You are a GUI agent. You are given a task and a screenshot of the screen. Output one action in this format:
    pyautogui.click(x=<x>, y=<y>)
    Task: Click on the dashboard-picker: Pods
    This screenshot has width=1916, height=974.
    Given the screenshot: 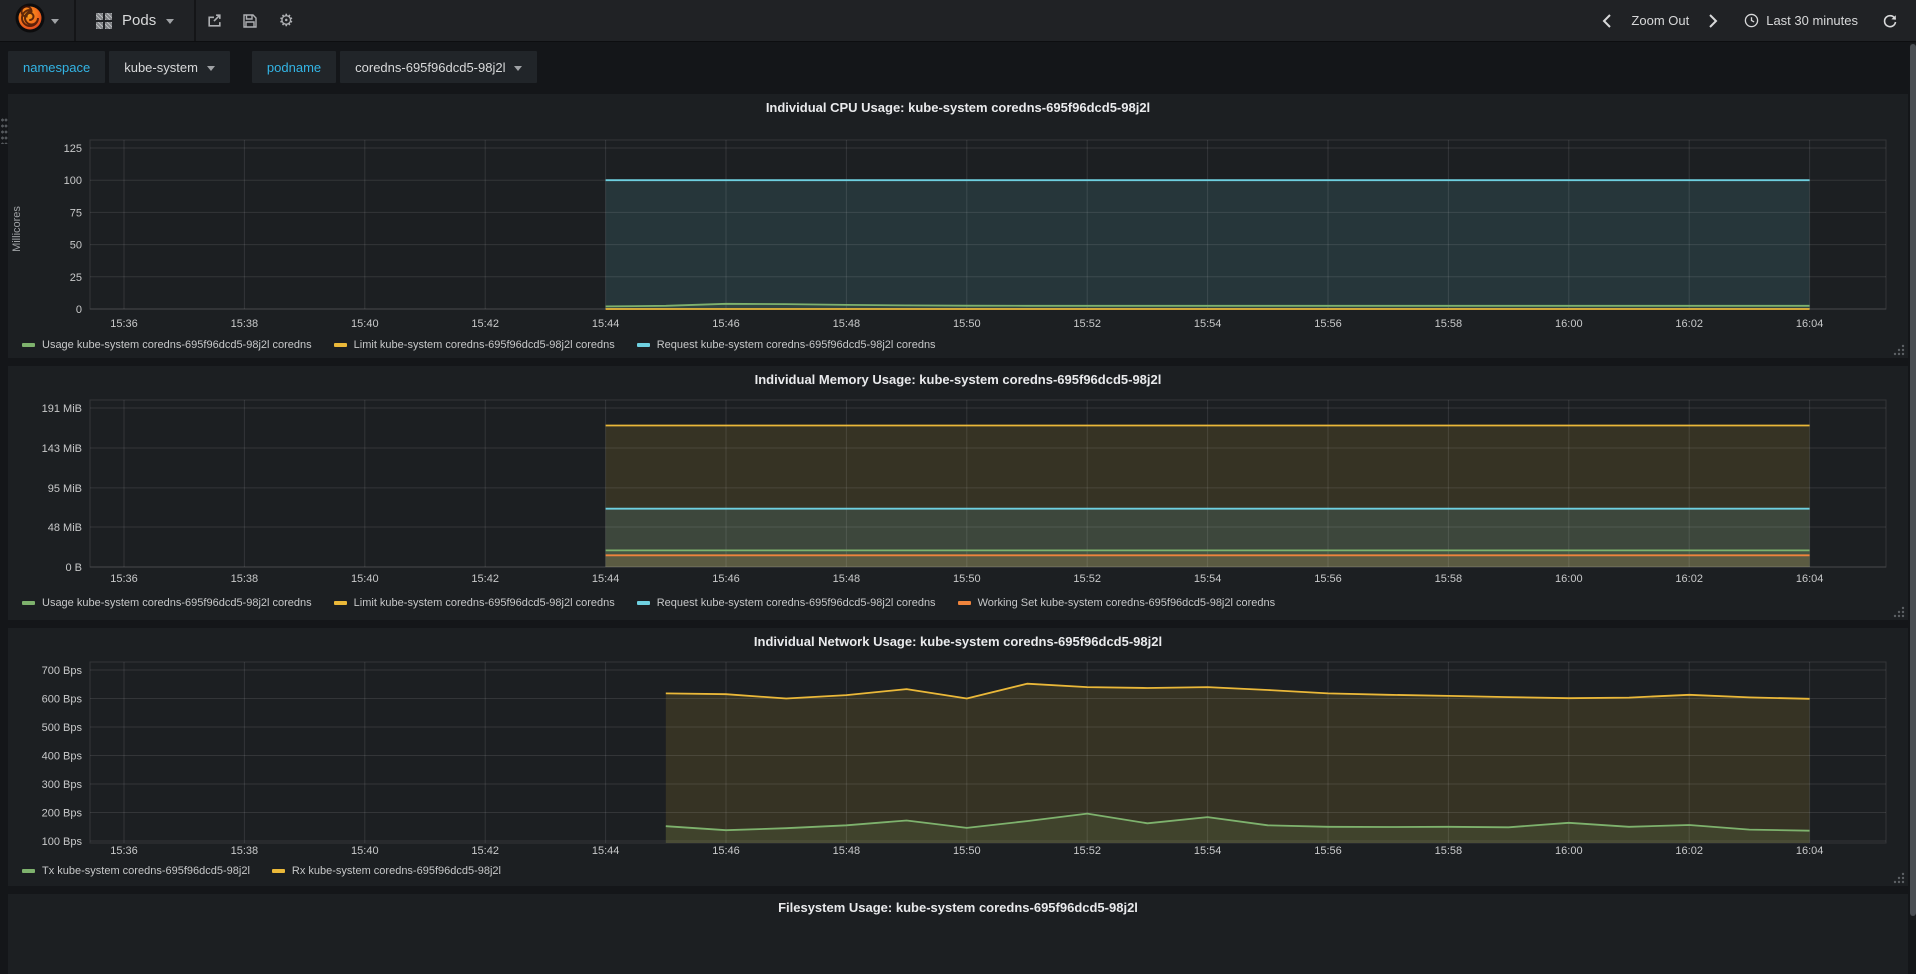 What is the action you would take?
    pyautogui.click(x=135, y=20)
    